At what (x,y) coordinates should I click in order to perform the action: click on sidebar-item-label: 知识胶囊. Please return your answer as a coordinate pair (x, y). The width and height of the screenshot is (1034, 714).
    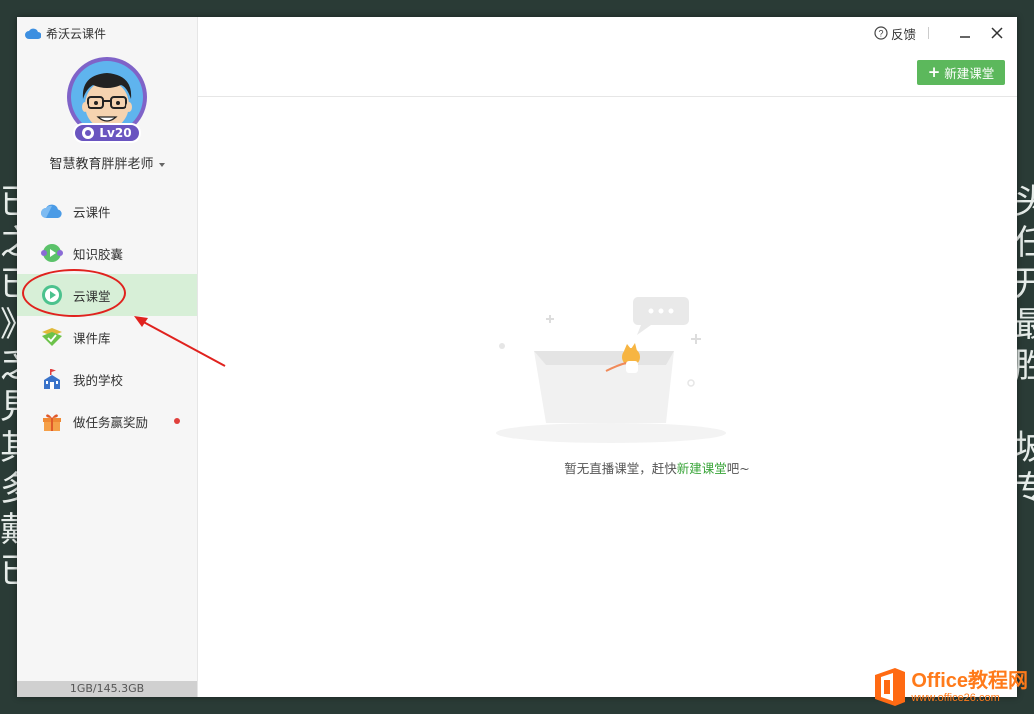
    Looking at the image, I should click on (98, 254).